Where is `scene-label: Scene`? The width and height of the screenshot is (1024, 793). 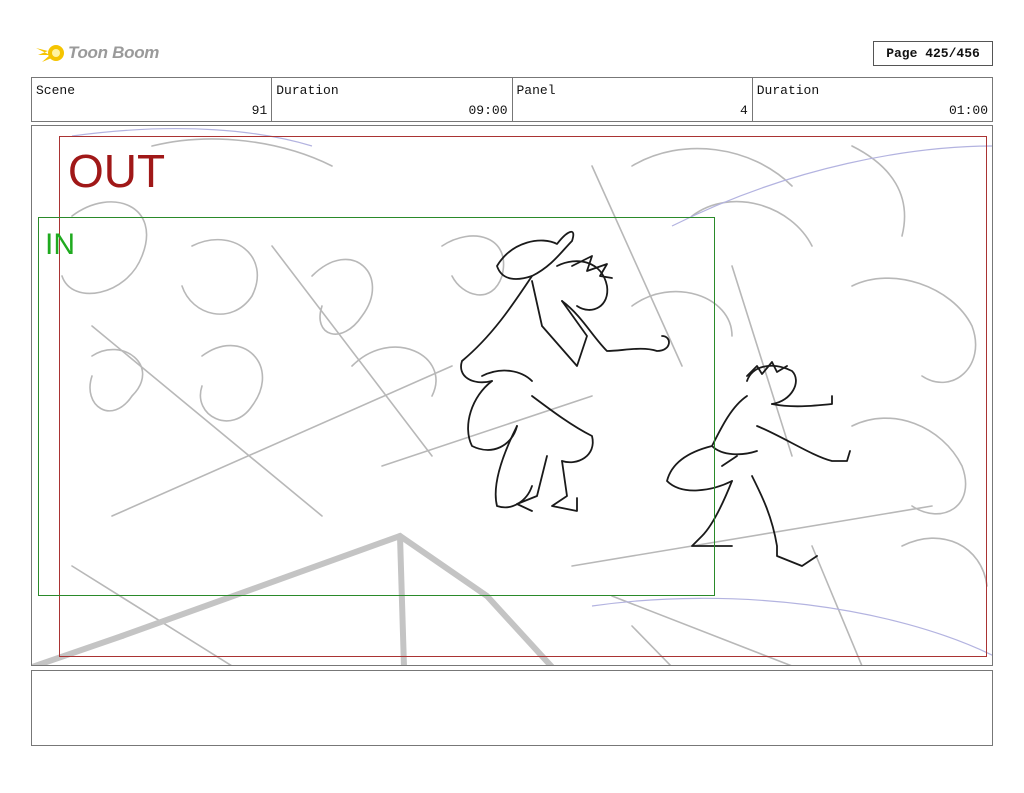
scene-label: Scene is located at coordinates (56, 90).